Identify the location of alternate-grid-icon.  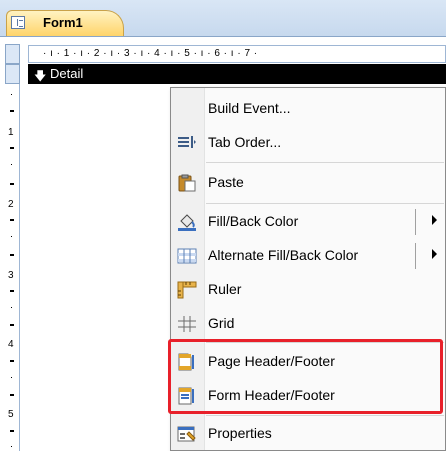
(187, 256).